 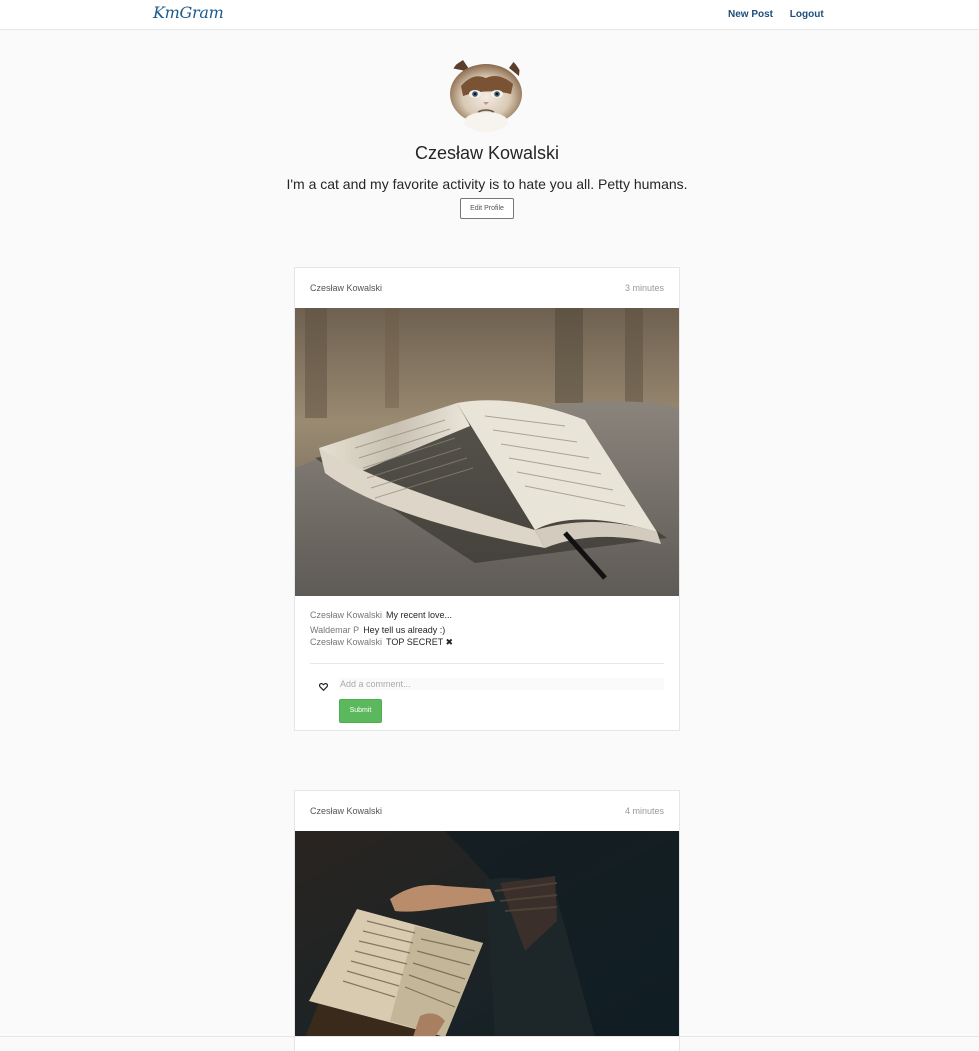 What do you see at coordinates (487, 642) in the screenshot?
I see `comment: Czesław Kowalski TOP SECRET ✖` at bounding box center [487, 642].